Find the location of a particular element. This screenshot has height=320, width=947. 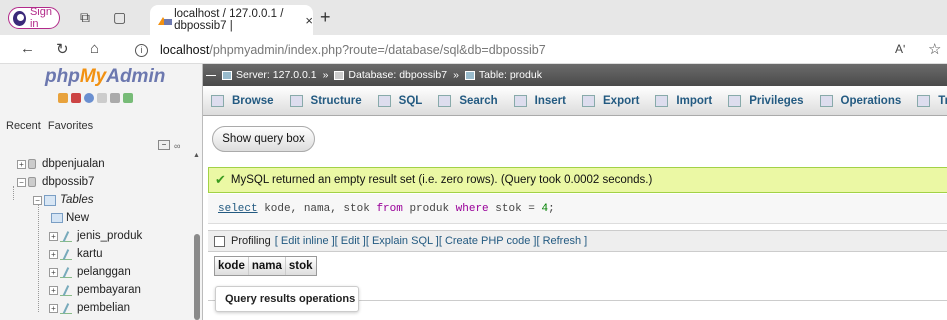

edit-inline-link: [ Edit inline ] is located at coordinates (305, 241).